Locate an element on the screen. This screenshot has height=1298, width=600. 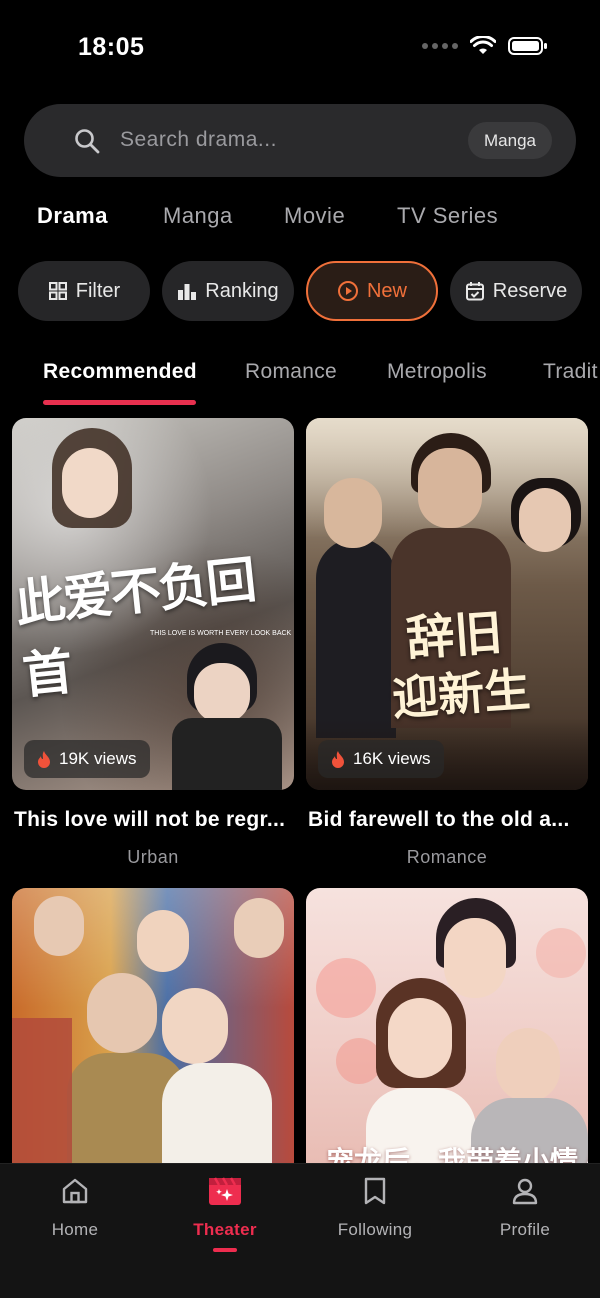
genre-tab-recommended: Recommended is located at coordinates (120, 372).